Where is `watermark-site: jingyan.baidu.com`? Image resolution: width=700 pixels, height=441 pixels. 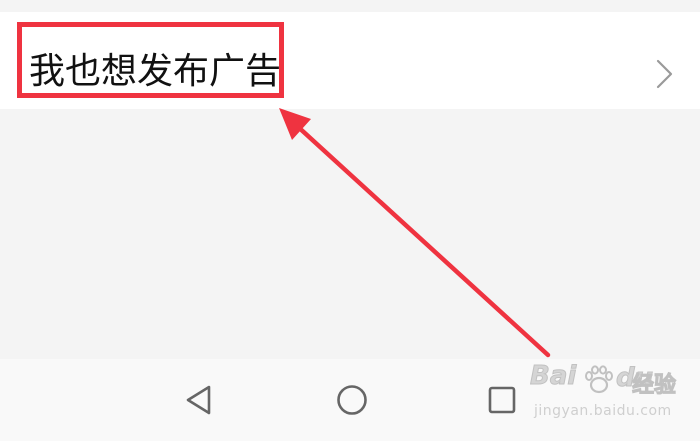
watermark-site: jingyan.baidu.com is located at coordinates (603, 411).